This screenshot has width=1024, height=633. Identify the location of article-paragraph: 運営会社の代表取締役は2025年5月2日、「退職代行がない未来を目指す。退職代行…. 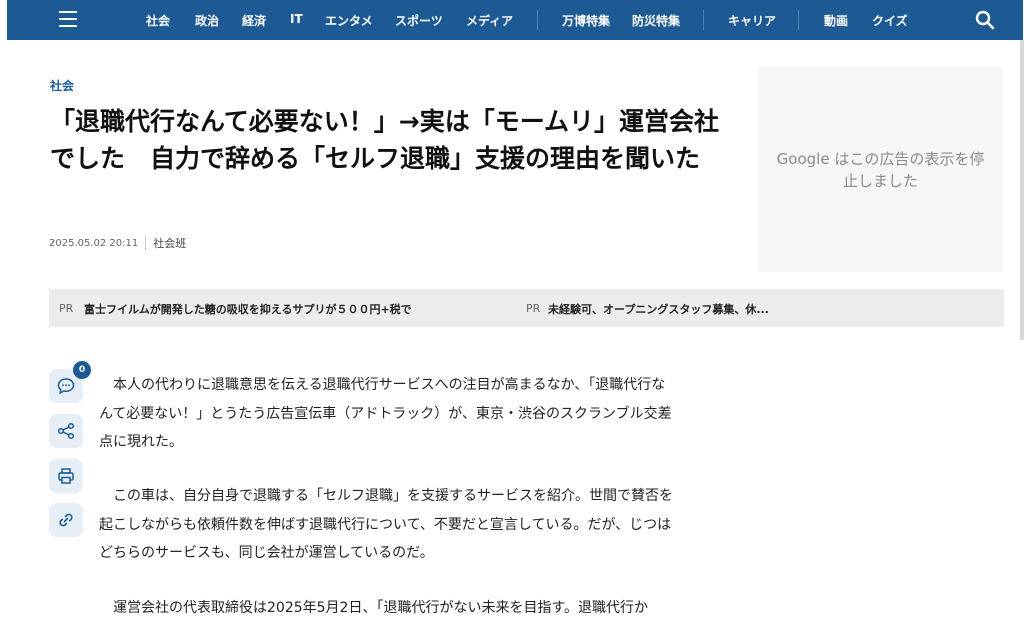
(381, 608).